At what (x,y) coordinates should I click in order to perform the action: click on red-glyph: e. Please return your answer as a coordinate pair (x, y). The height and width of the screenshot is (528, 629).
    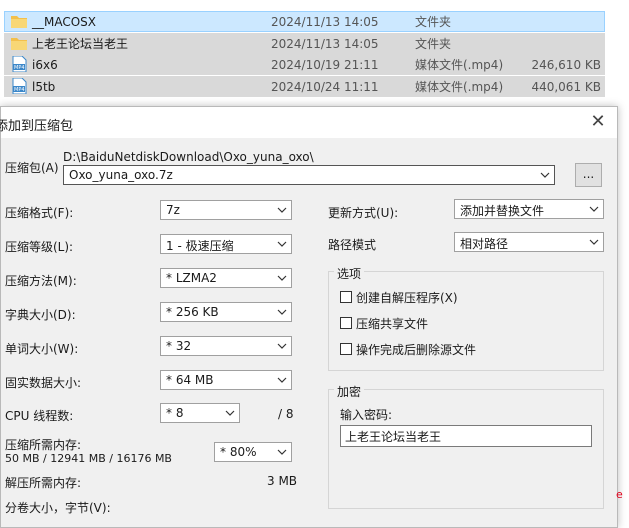
    Looking at the image, I should click on (619, 494).